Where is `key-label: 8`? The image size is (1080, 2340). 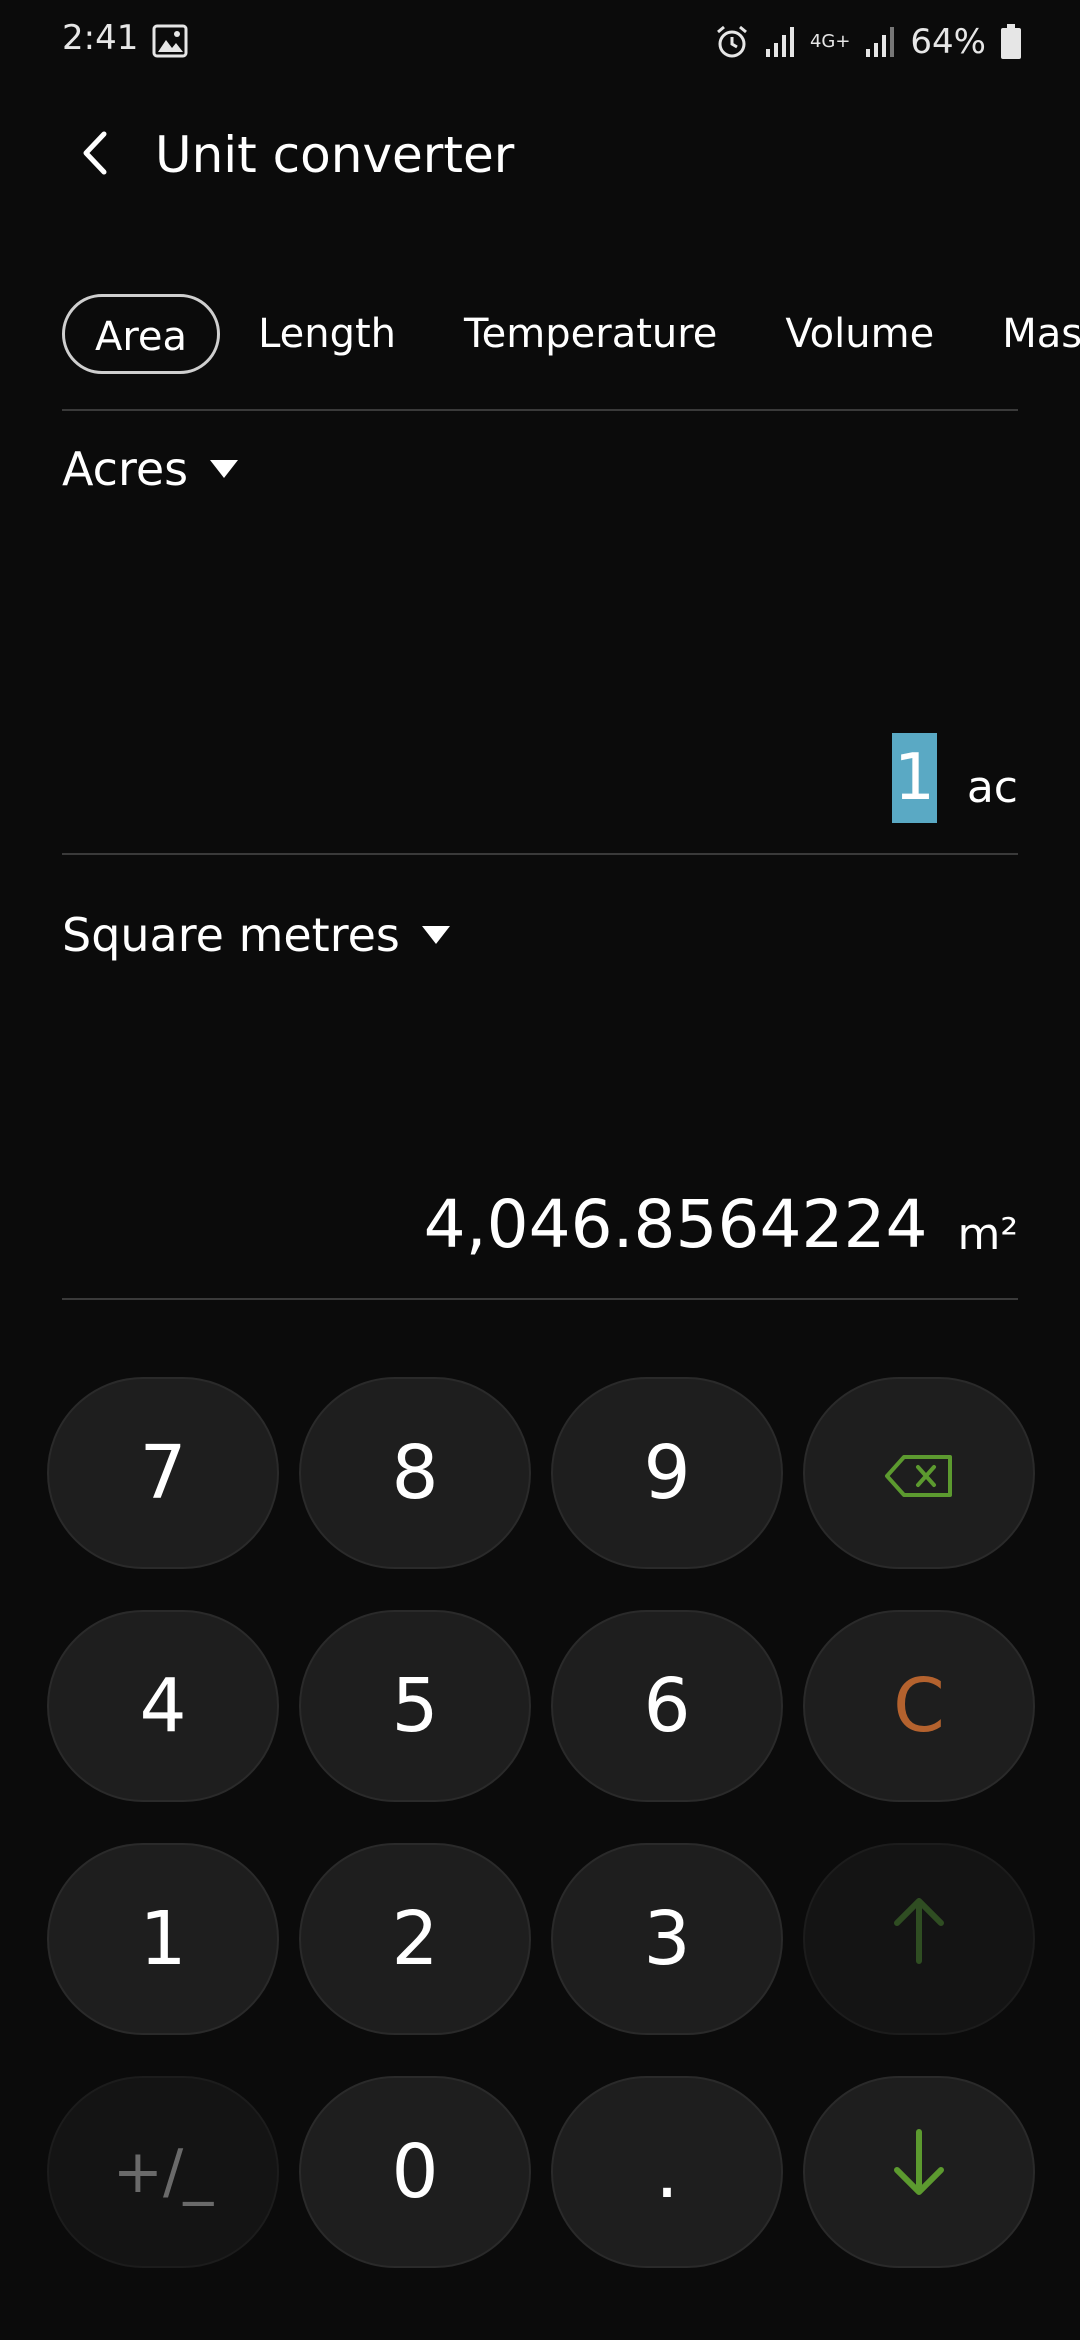 key-label: 8 is located at coordinates (415, 1473).